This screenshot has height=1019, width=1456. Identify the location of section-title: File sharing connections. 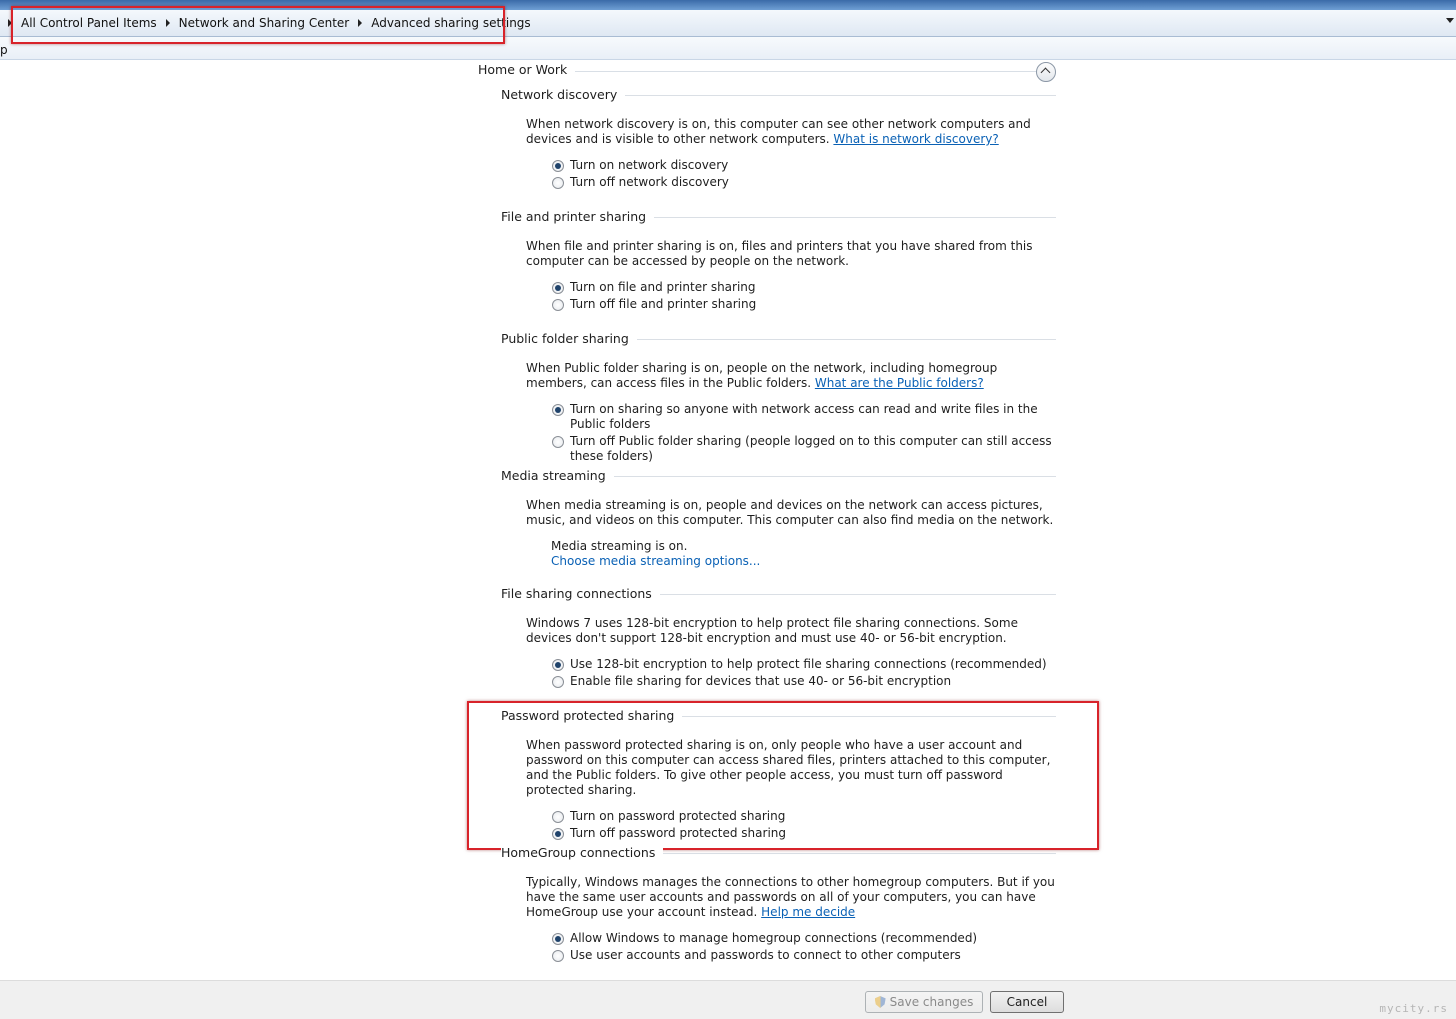
(580, 593).